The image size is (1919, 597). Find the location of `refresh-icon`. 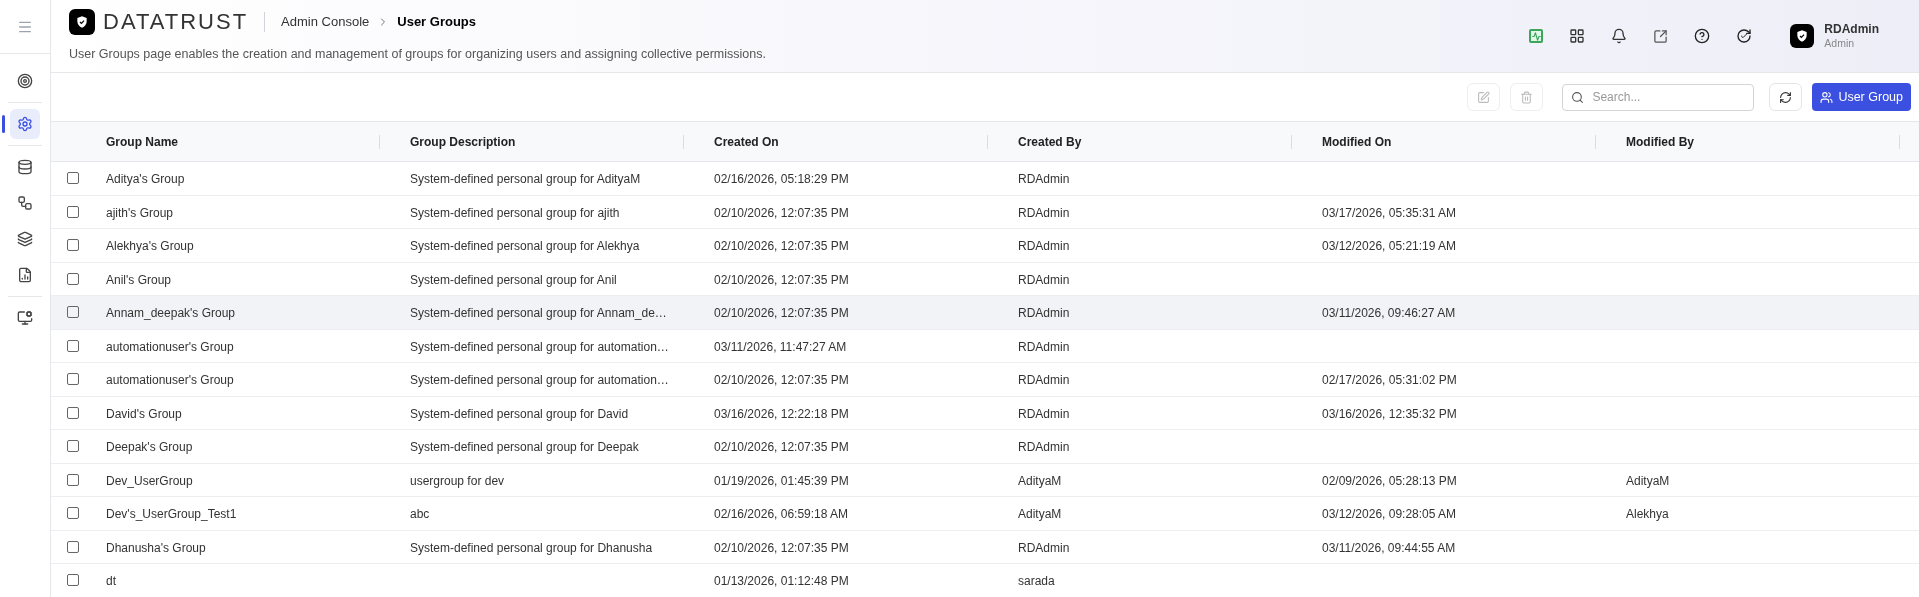

refresh-icon is located at coordinates (1786, 97).